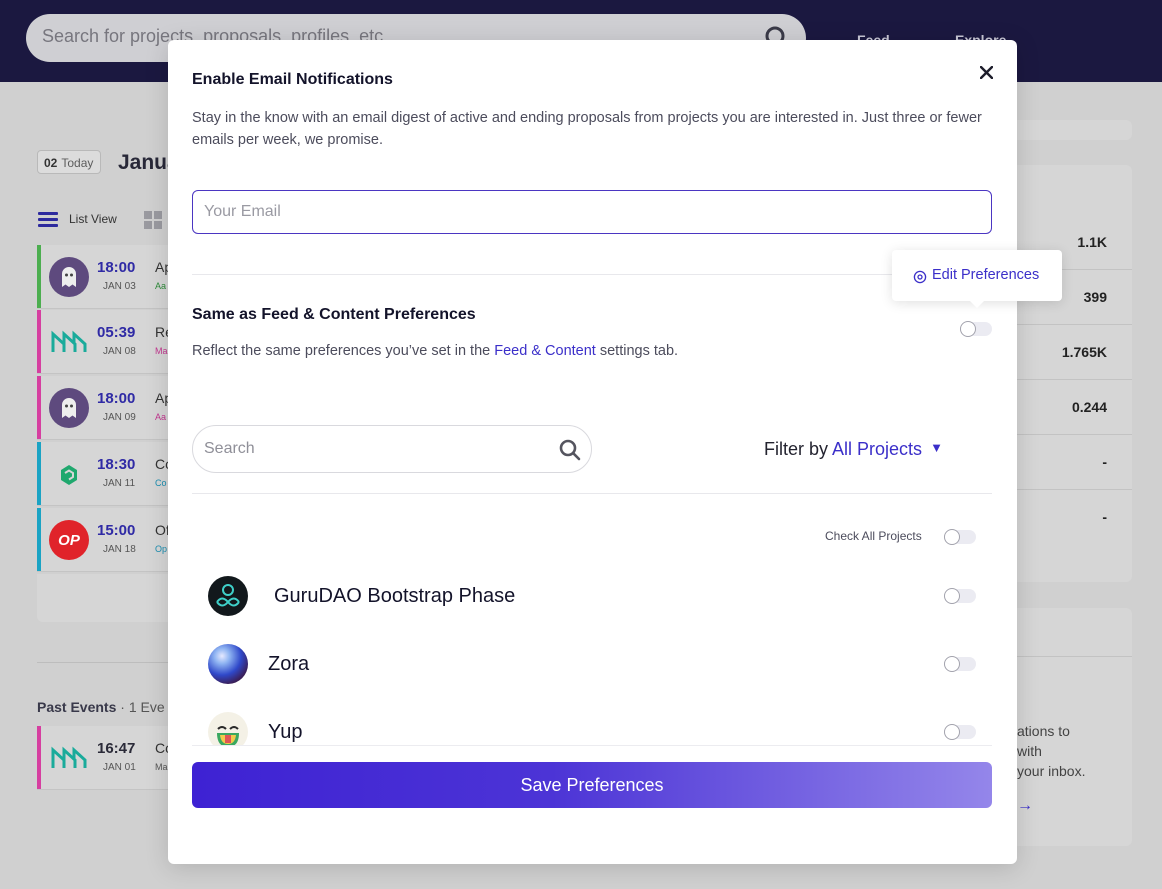 This screenshot has width=1162, height=889. What do you see at coordinates (77, 163) in the screenshot?
I see `today-label: Today` at bounding box center [77, 163].